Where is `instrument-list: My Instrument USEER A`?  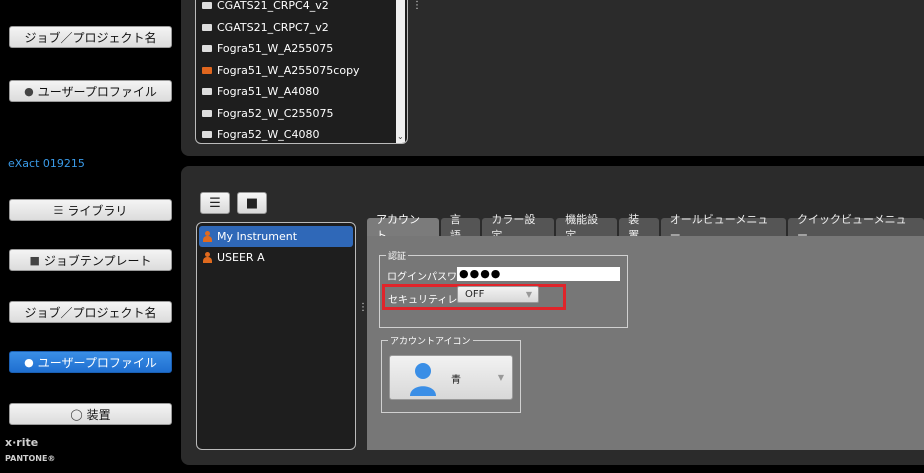 instrument-list: My Instrument USEER A is located at coordinates (276, 336).